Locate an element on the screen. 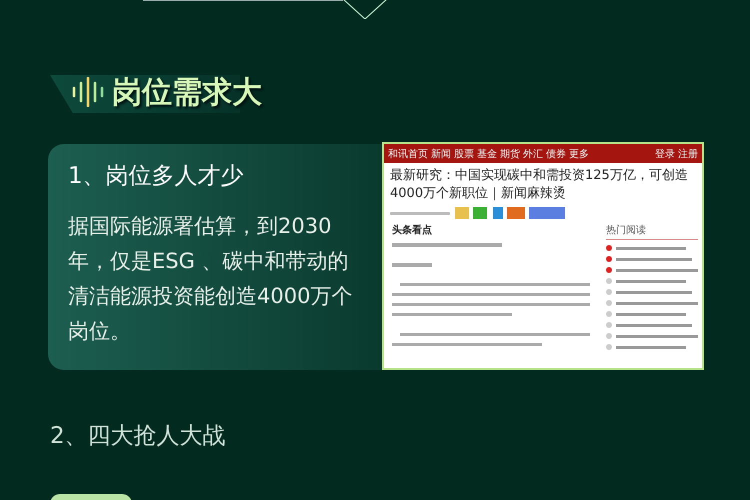 The image size is (750, 500). article-headline: 最新研究：中国实现碳中和需投资125万亿，可创造4000万个新职位｜新闻麻辣烫 is located at coordinates (539, 185).